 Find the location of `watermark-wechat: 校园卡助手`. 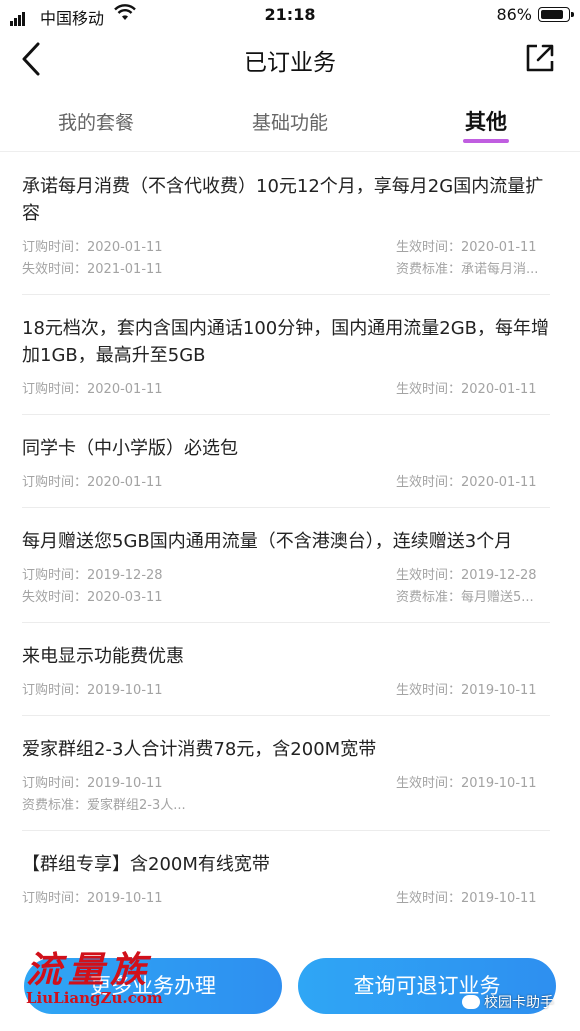

watermark-wechat: 校园卡助手 is located at coordinates (508, 1002).